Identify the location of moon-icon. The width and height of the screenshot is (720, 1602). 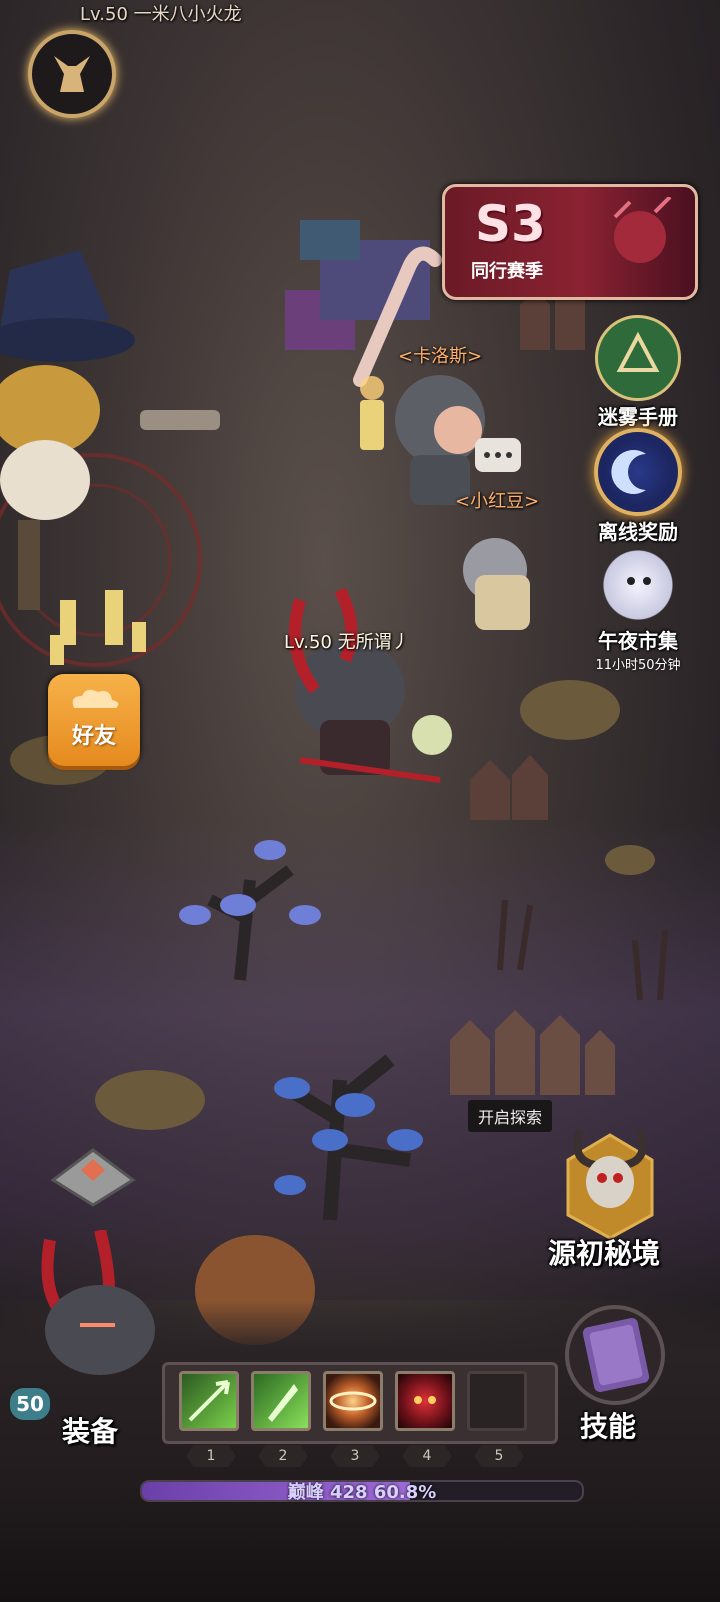
(638, 472).